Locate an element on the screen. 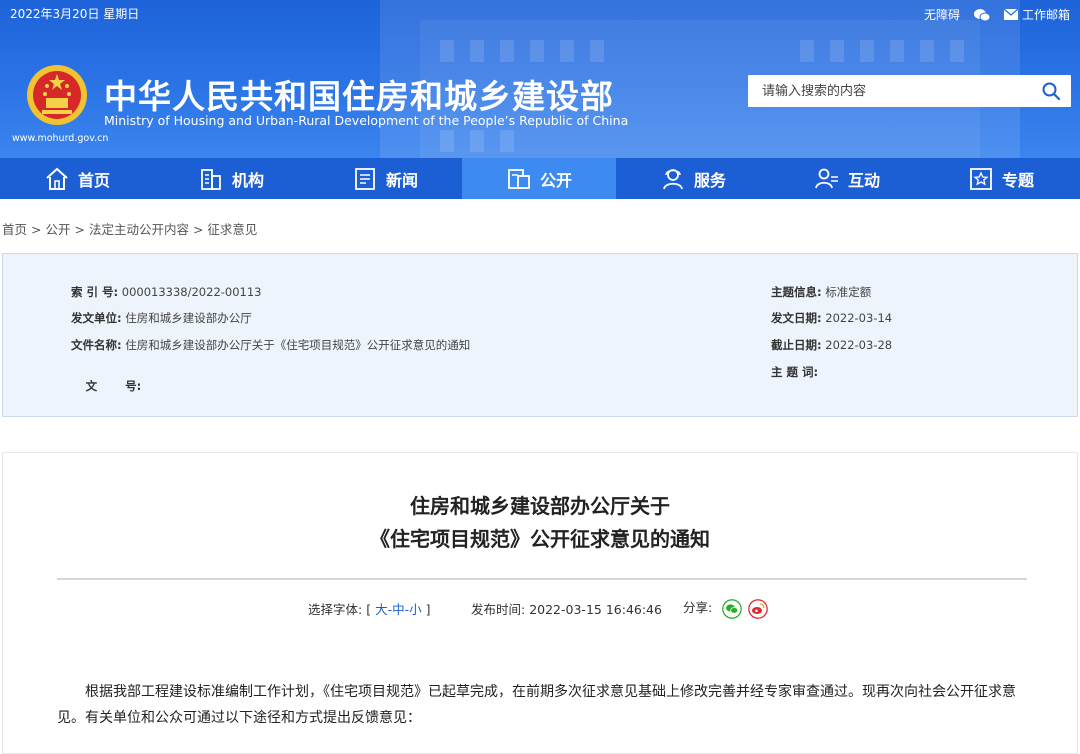 This screenshot has height=754, width=1080. publish-time: 发布时间: 2022-03-15 16:46:46 is located at coordinates (566, 608).